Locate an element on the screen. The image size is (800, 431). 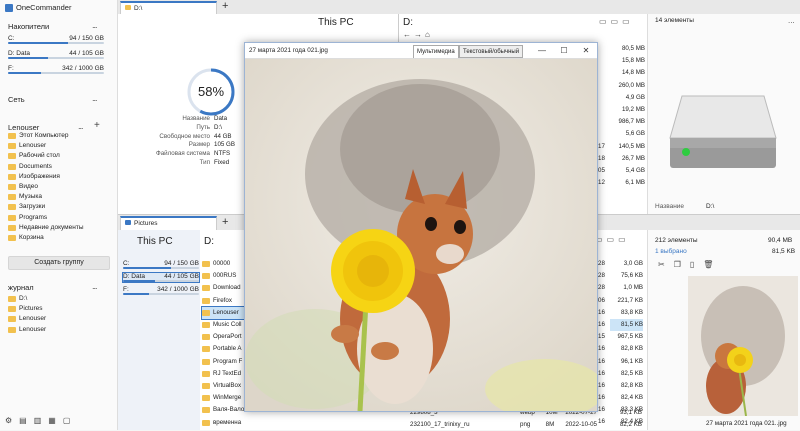
nav-arrows-icon: ←→⌂ is located at coordinates (418, 34).